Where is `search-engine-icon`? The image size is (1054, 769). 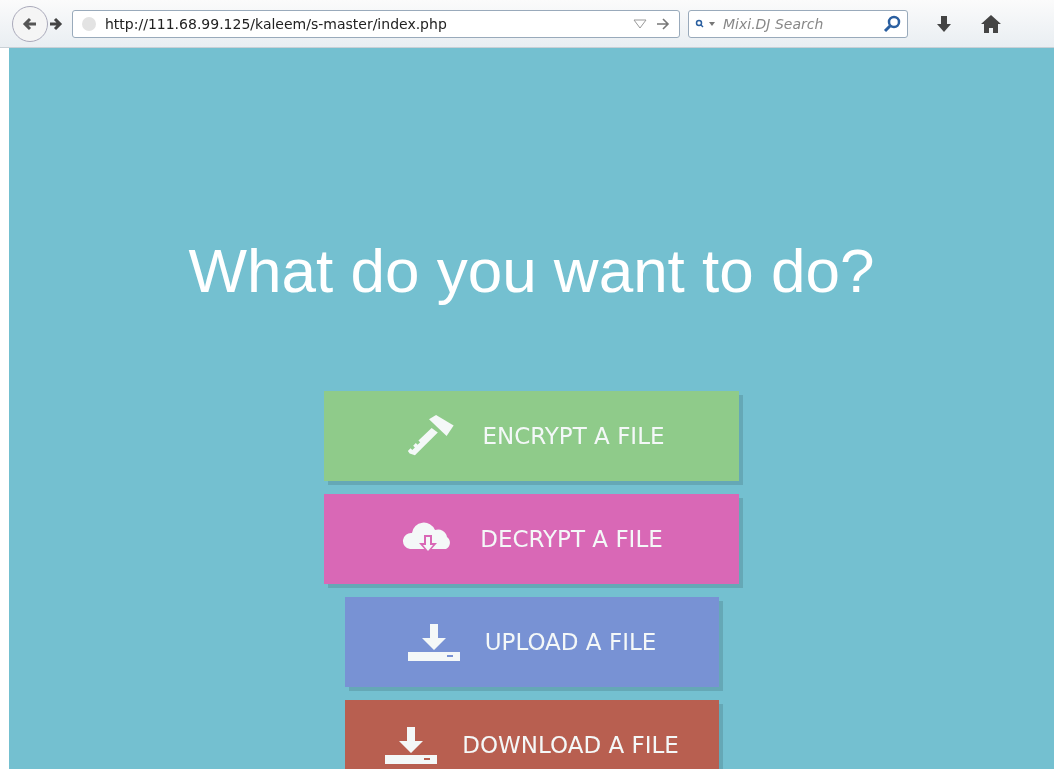 search-engine-icon is located at coordinates (706, 23).